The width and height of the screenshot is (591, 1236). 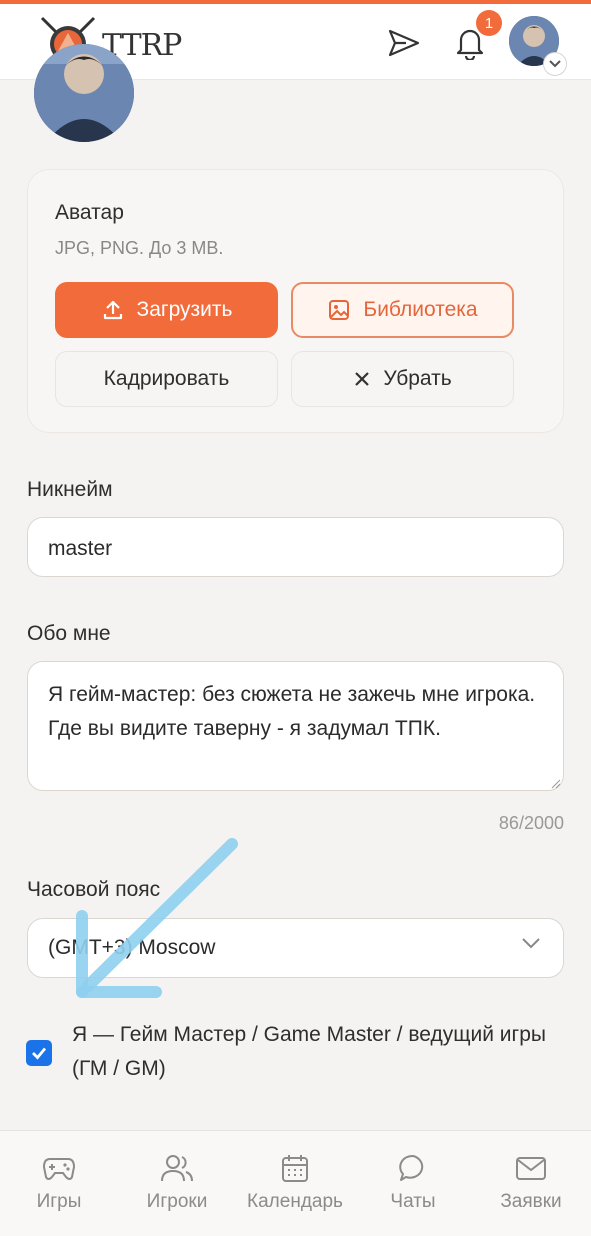 What do you see at coordinates (139, 248) in the screenshot?
I see `upload-hint: JPG, PNG. До 3 MB.` at bounding box center [139, 248].